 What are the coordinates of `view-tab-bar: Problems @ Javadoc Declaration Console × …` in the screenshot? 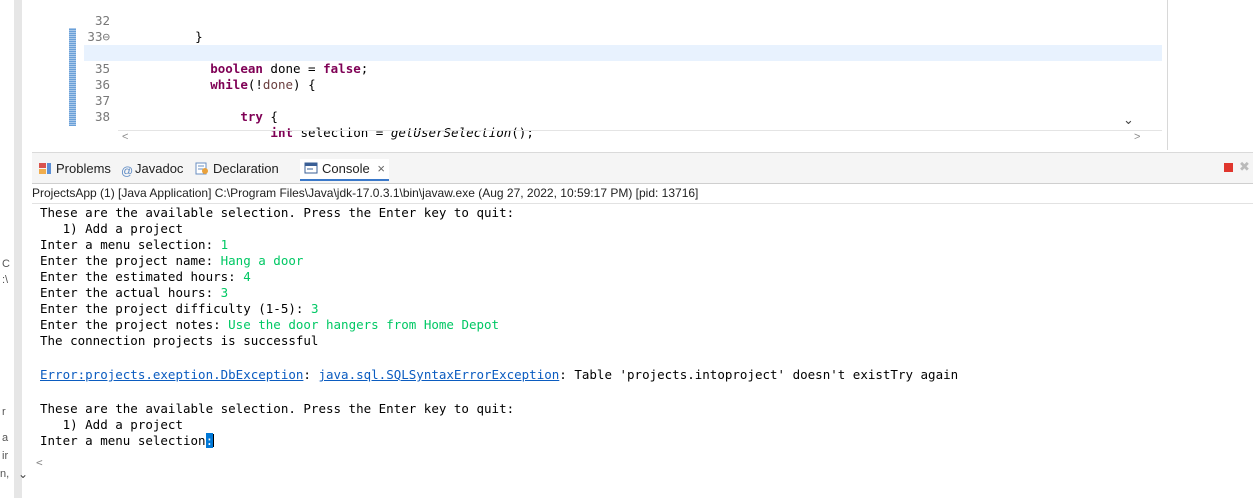 It's located at (642, 168).